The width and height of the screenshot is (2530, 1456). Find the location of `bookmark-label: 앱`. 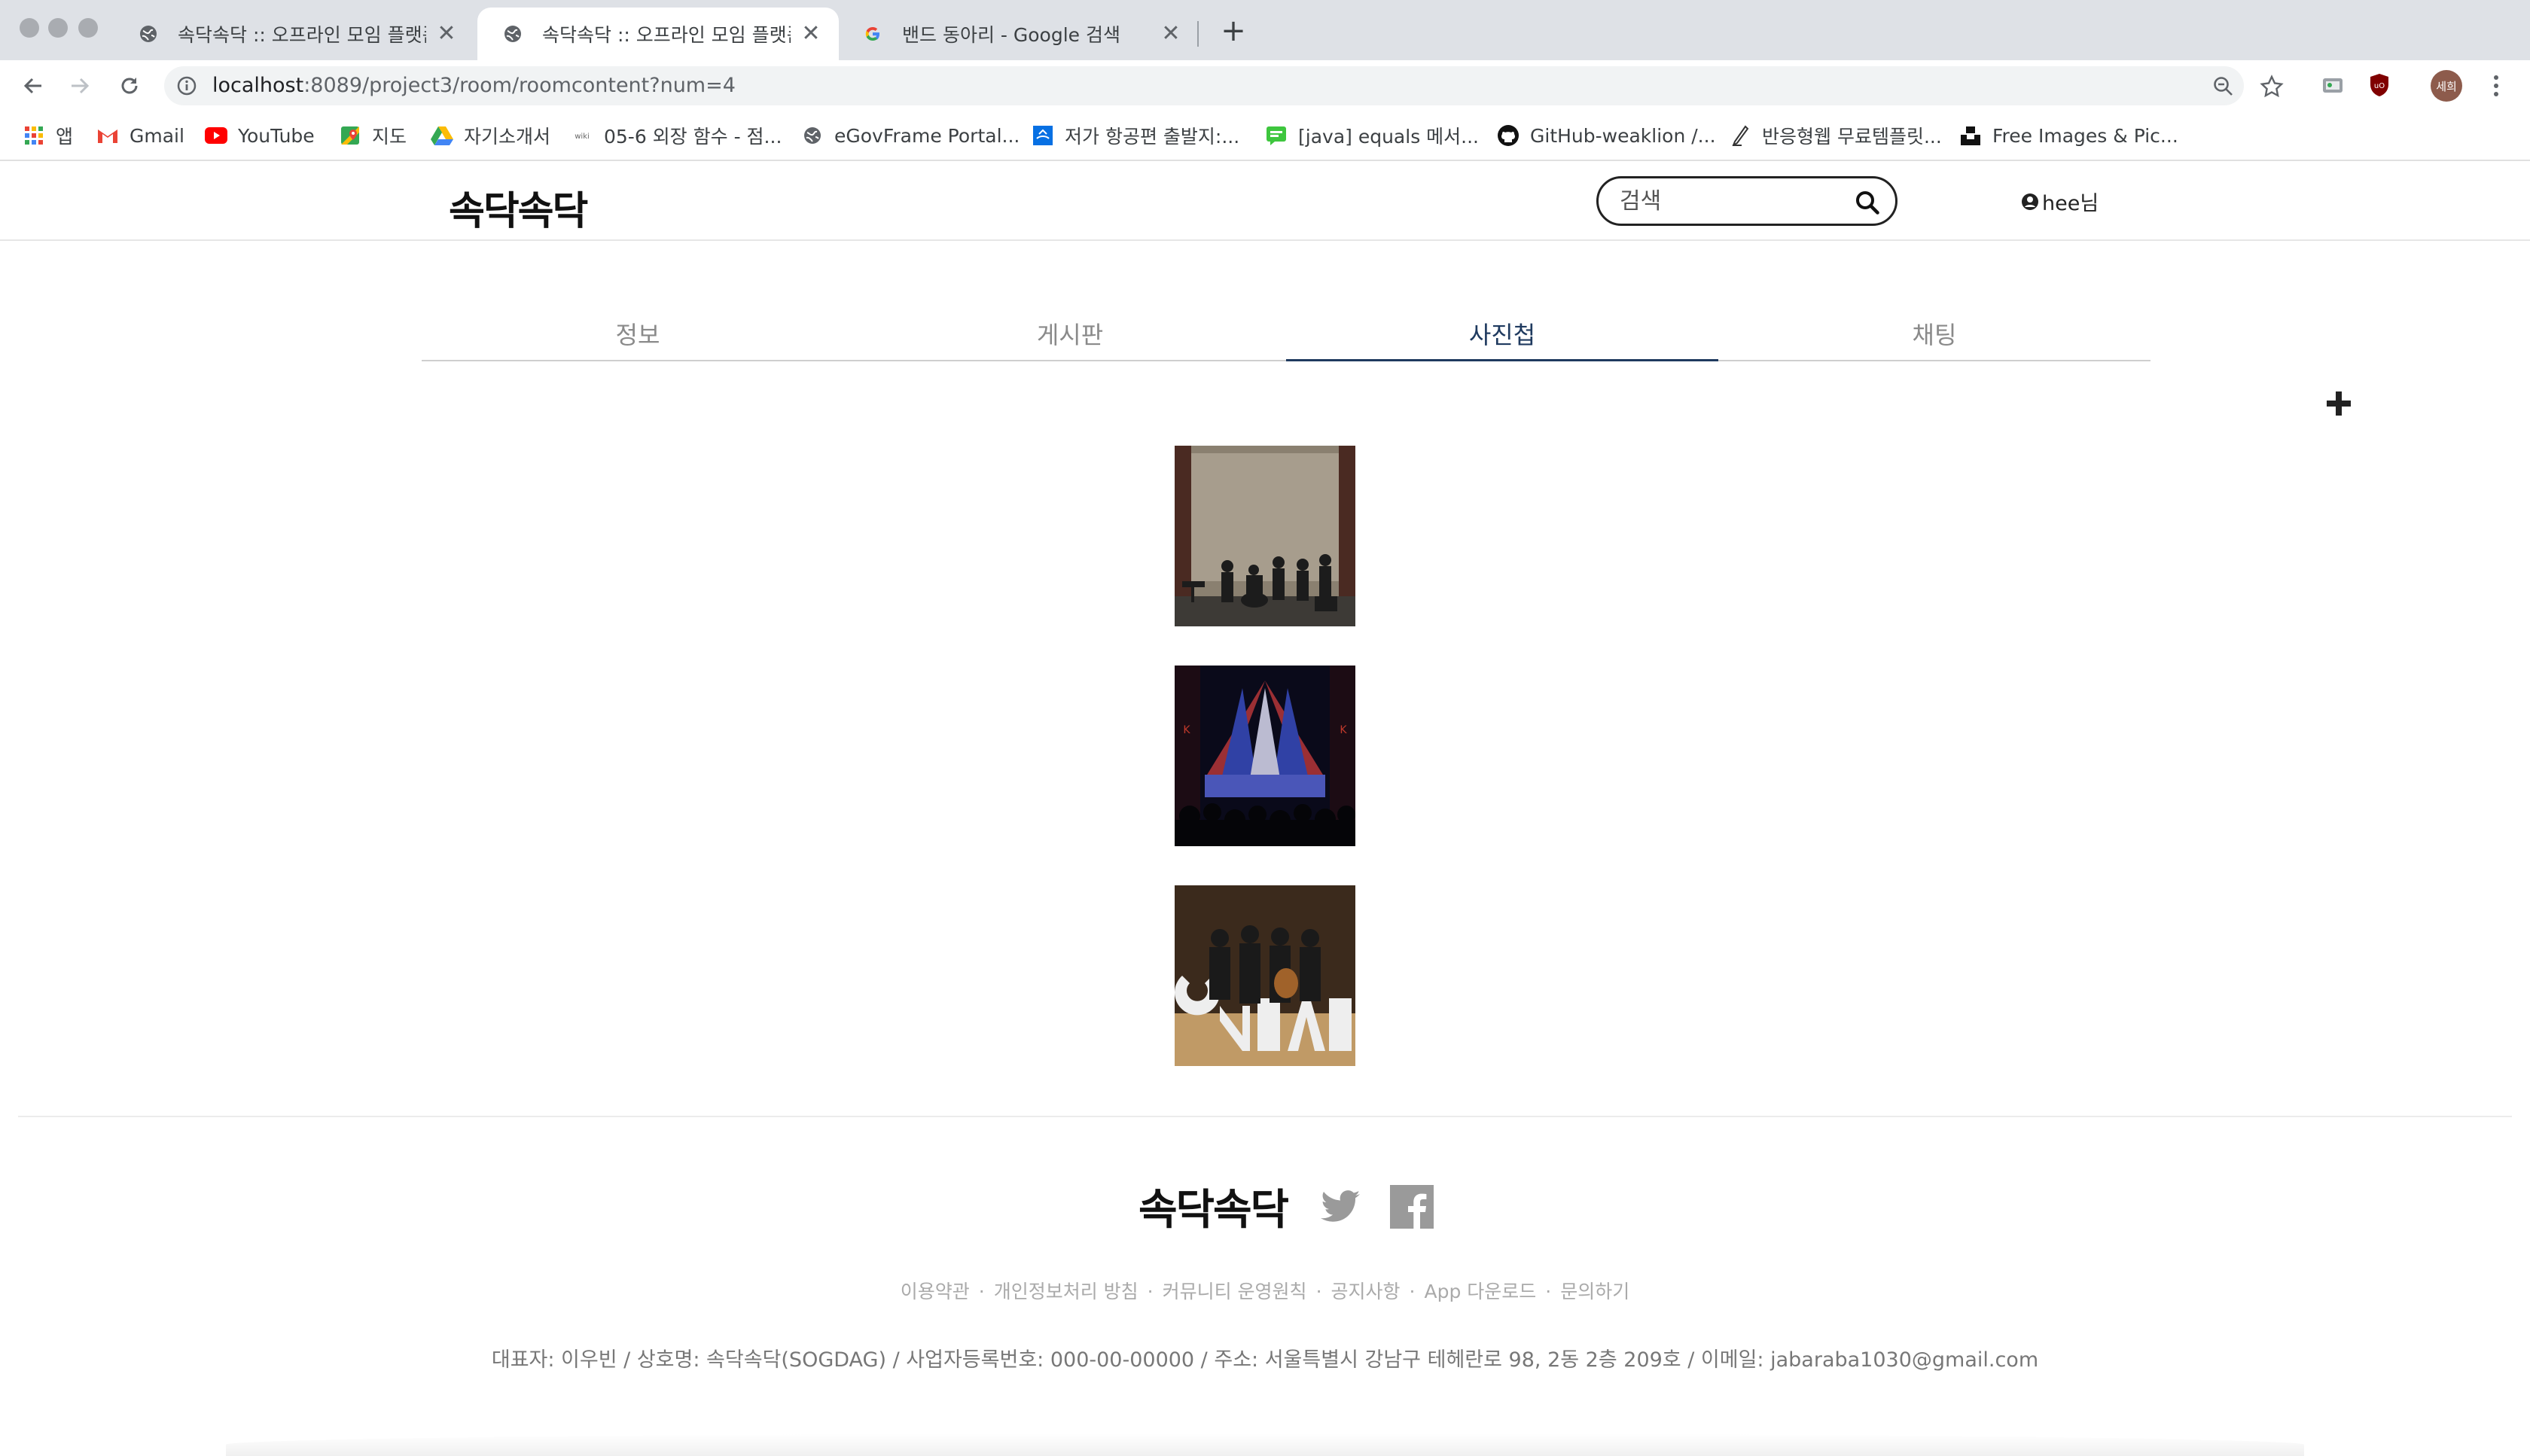

bookmark-label: 앱 is located at coordinates (65, 137).